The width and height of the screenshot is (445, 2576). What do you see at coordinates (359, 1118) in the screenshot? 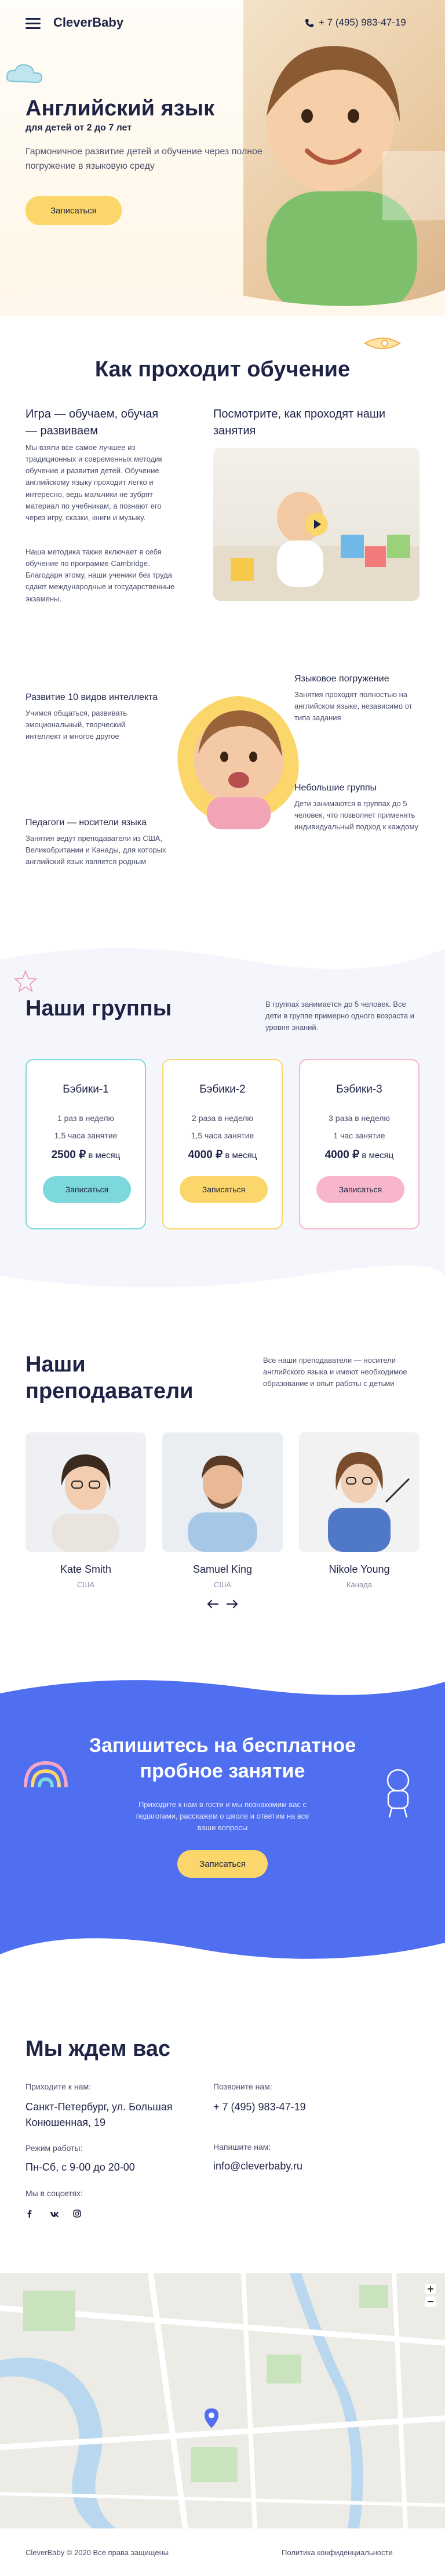
I see `group-card-freq: 3 раза в неделю` at bounding box center [359, 1118].